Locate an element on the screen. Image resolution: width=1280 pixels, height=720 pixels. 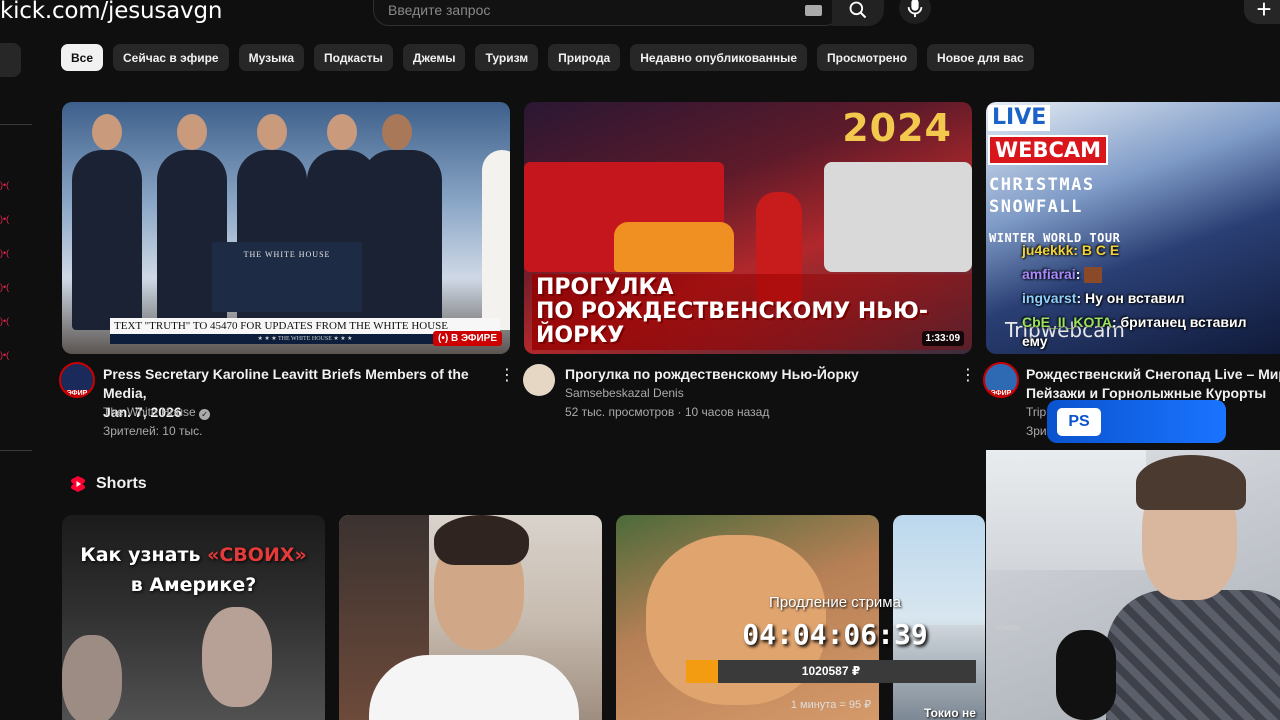
video-viewers: Зри is located at coordinates (1036, 431).